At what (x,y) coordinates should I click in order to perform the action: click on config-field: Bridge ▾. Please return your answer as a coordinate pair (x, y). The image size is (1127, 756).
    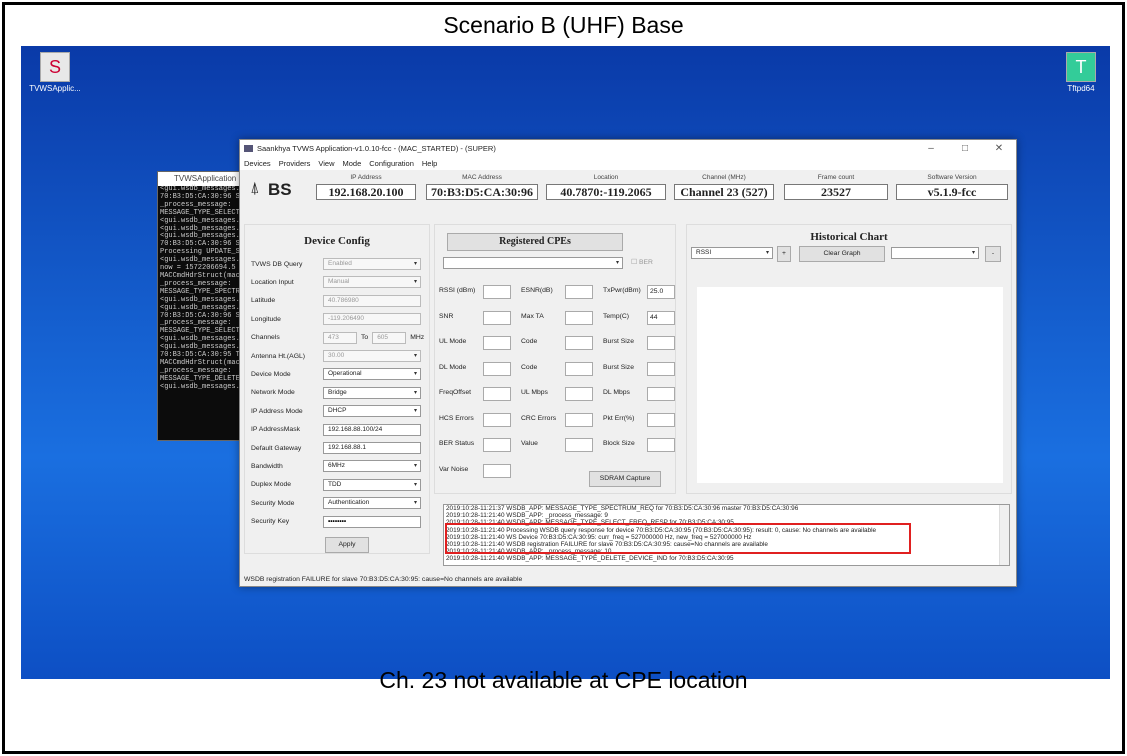
    Looking at the image, I should click on (372, 392).